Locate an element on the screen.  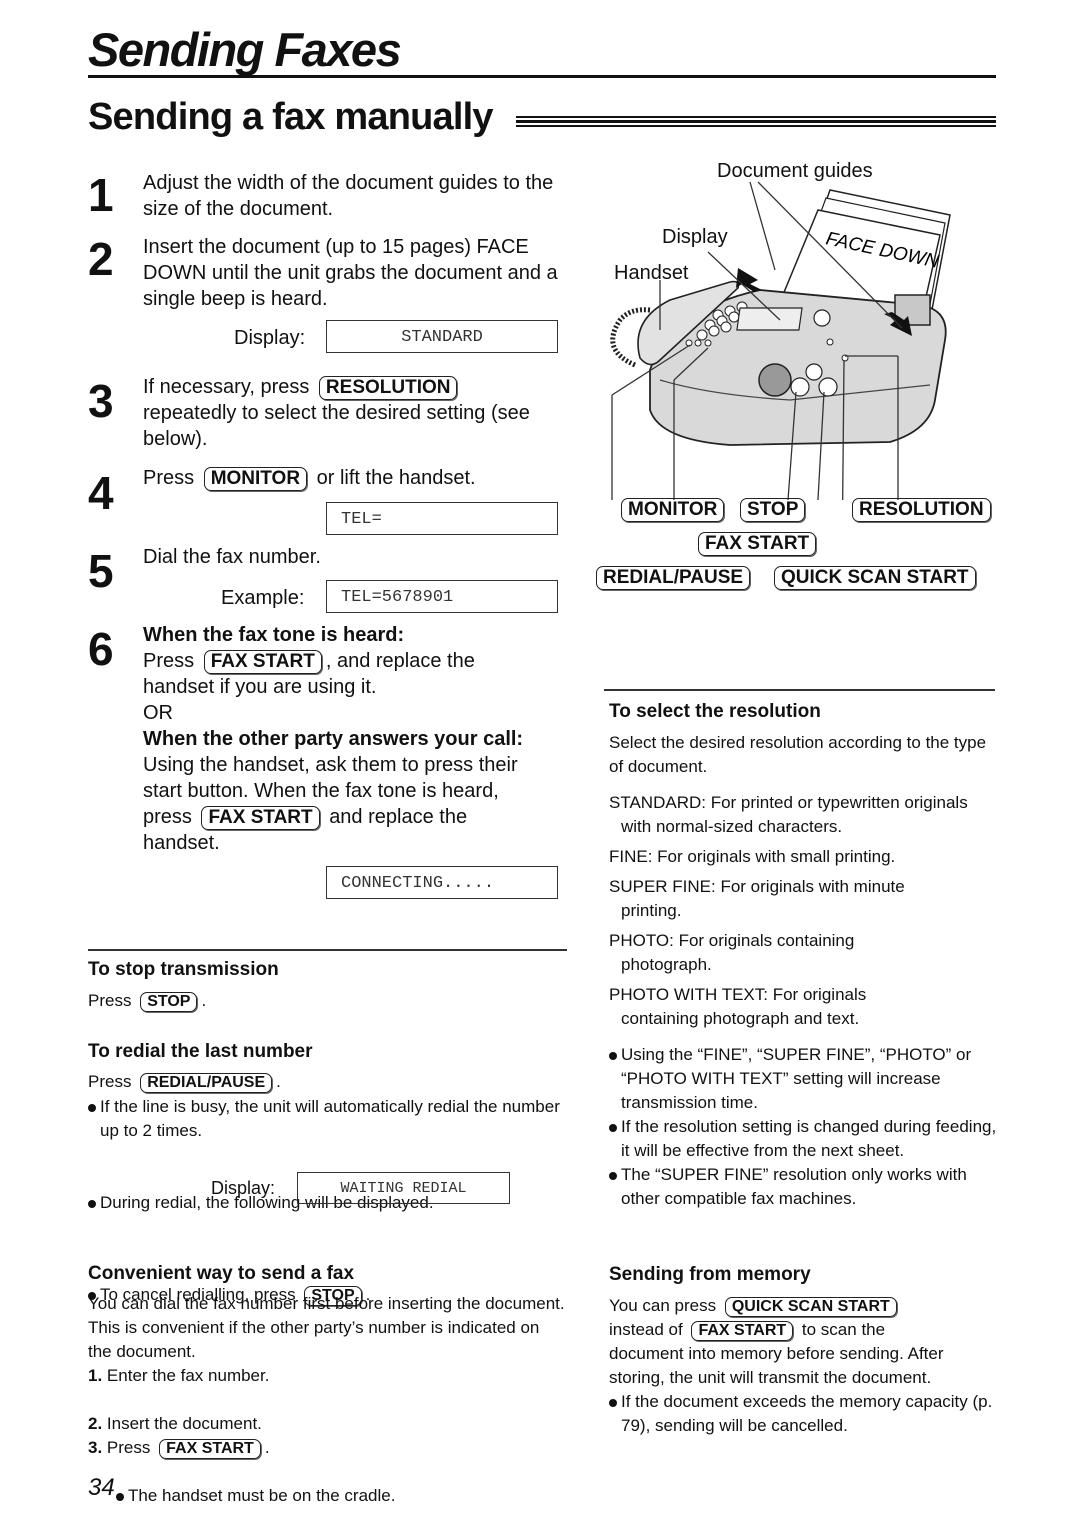
step-number-4: 4 is located at coordinates (101, 493).